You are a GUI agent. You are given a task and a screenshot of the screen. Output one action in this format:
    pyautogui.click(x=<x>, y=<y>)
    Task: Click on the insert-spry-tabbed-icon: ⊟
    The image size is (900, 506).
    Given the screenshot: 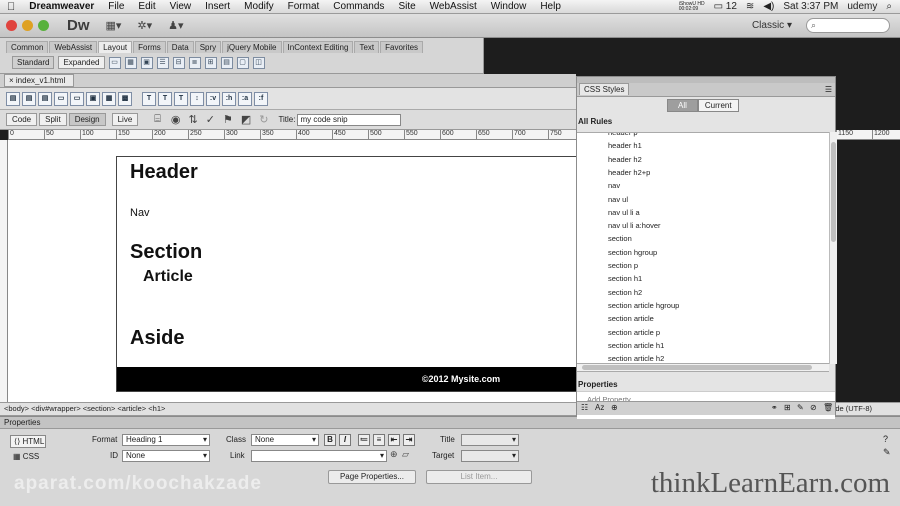 What is the action you would take?
    pyautogui.click(x=178, y=62)
    